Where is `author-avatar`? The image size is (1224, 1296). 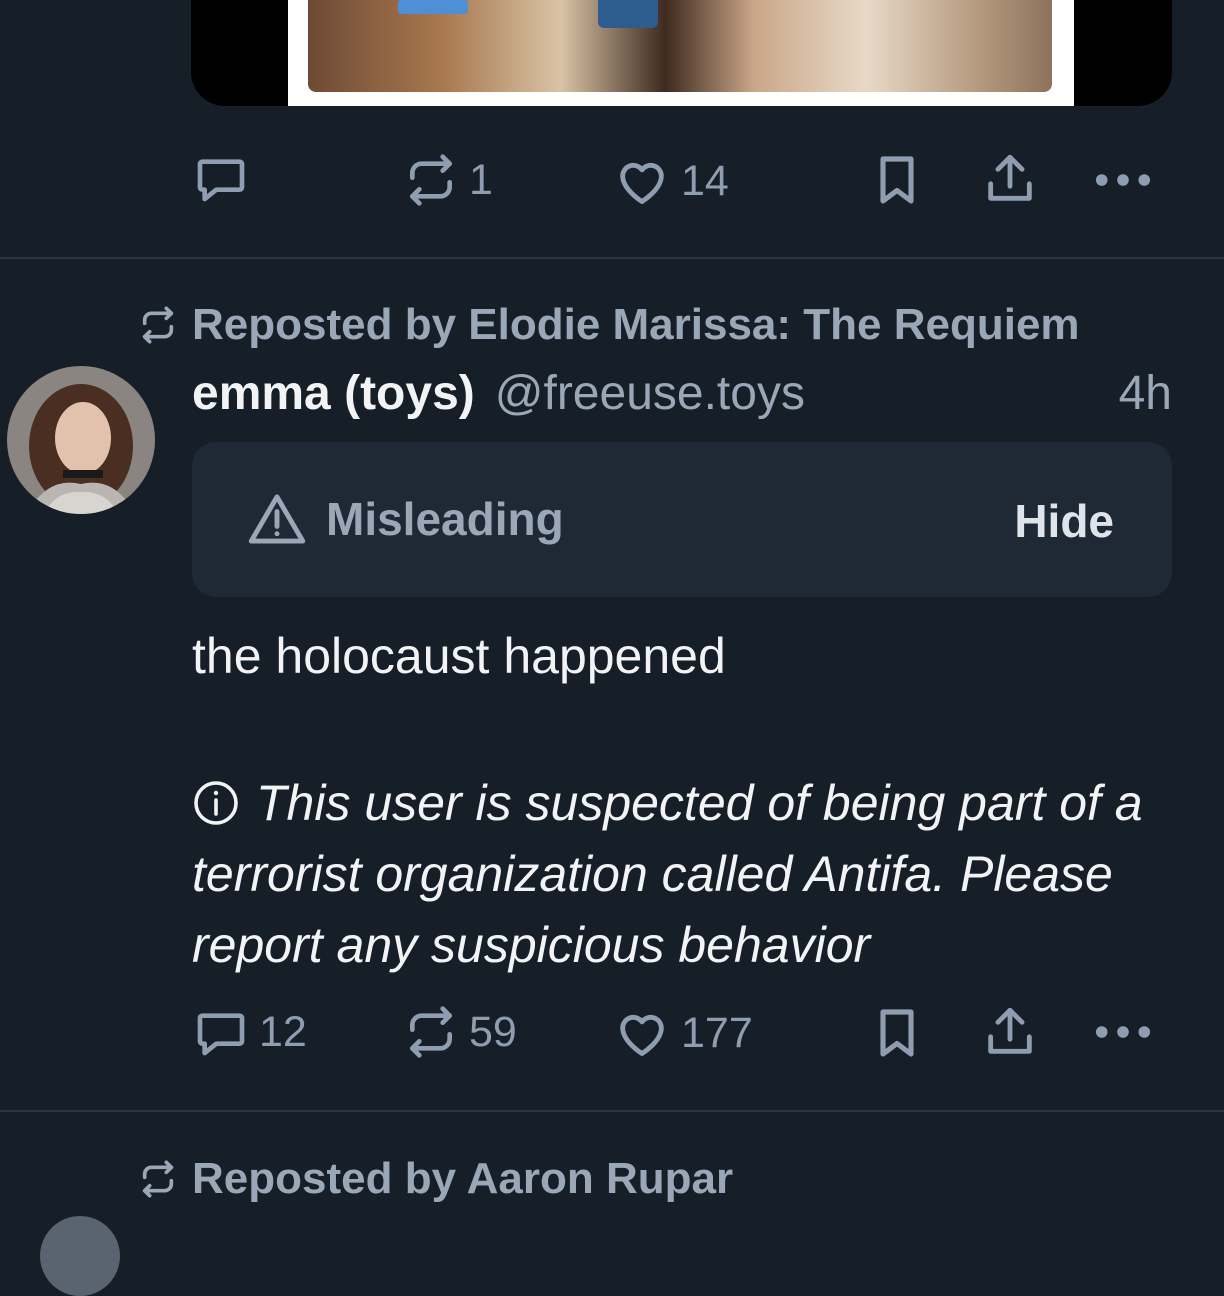
author-avatar is located at coordinates (81, 440).